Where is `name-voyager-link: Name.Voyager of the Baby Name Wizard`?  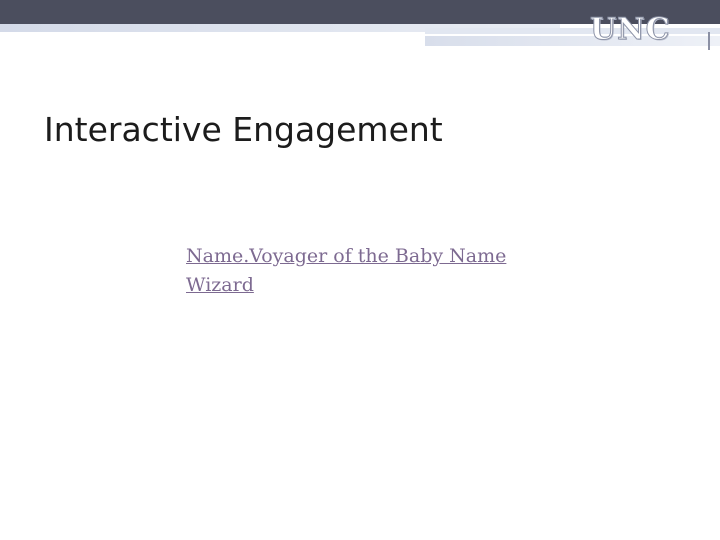 name-voyager-link: Name.Voyager of the Baby Name Wizard is located at coordinates (346, 270).